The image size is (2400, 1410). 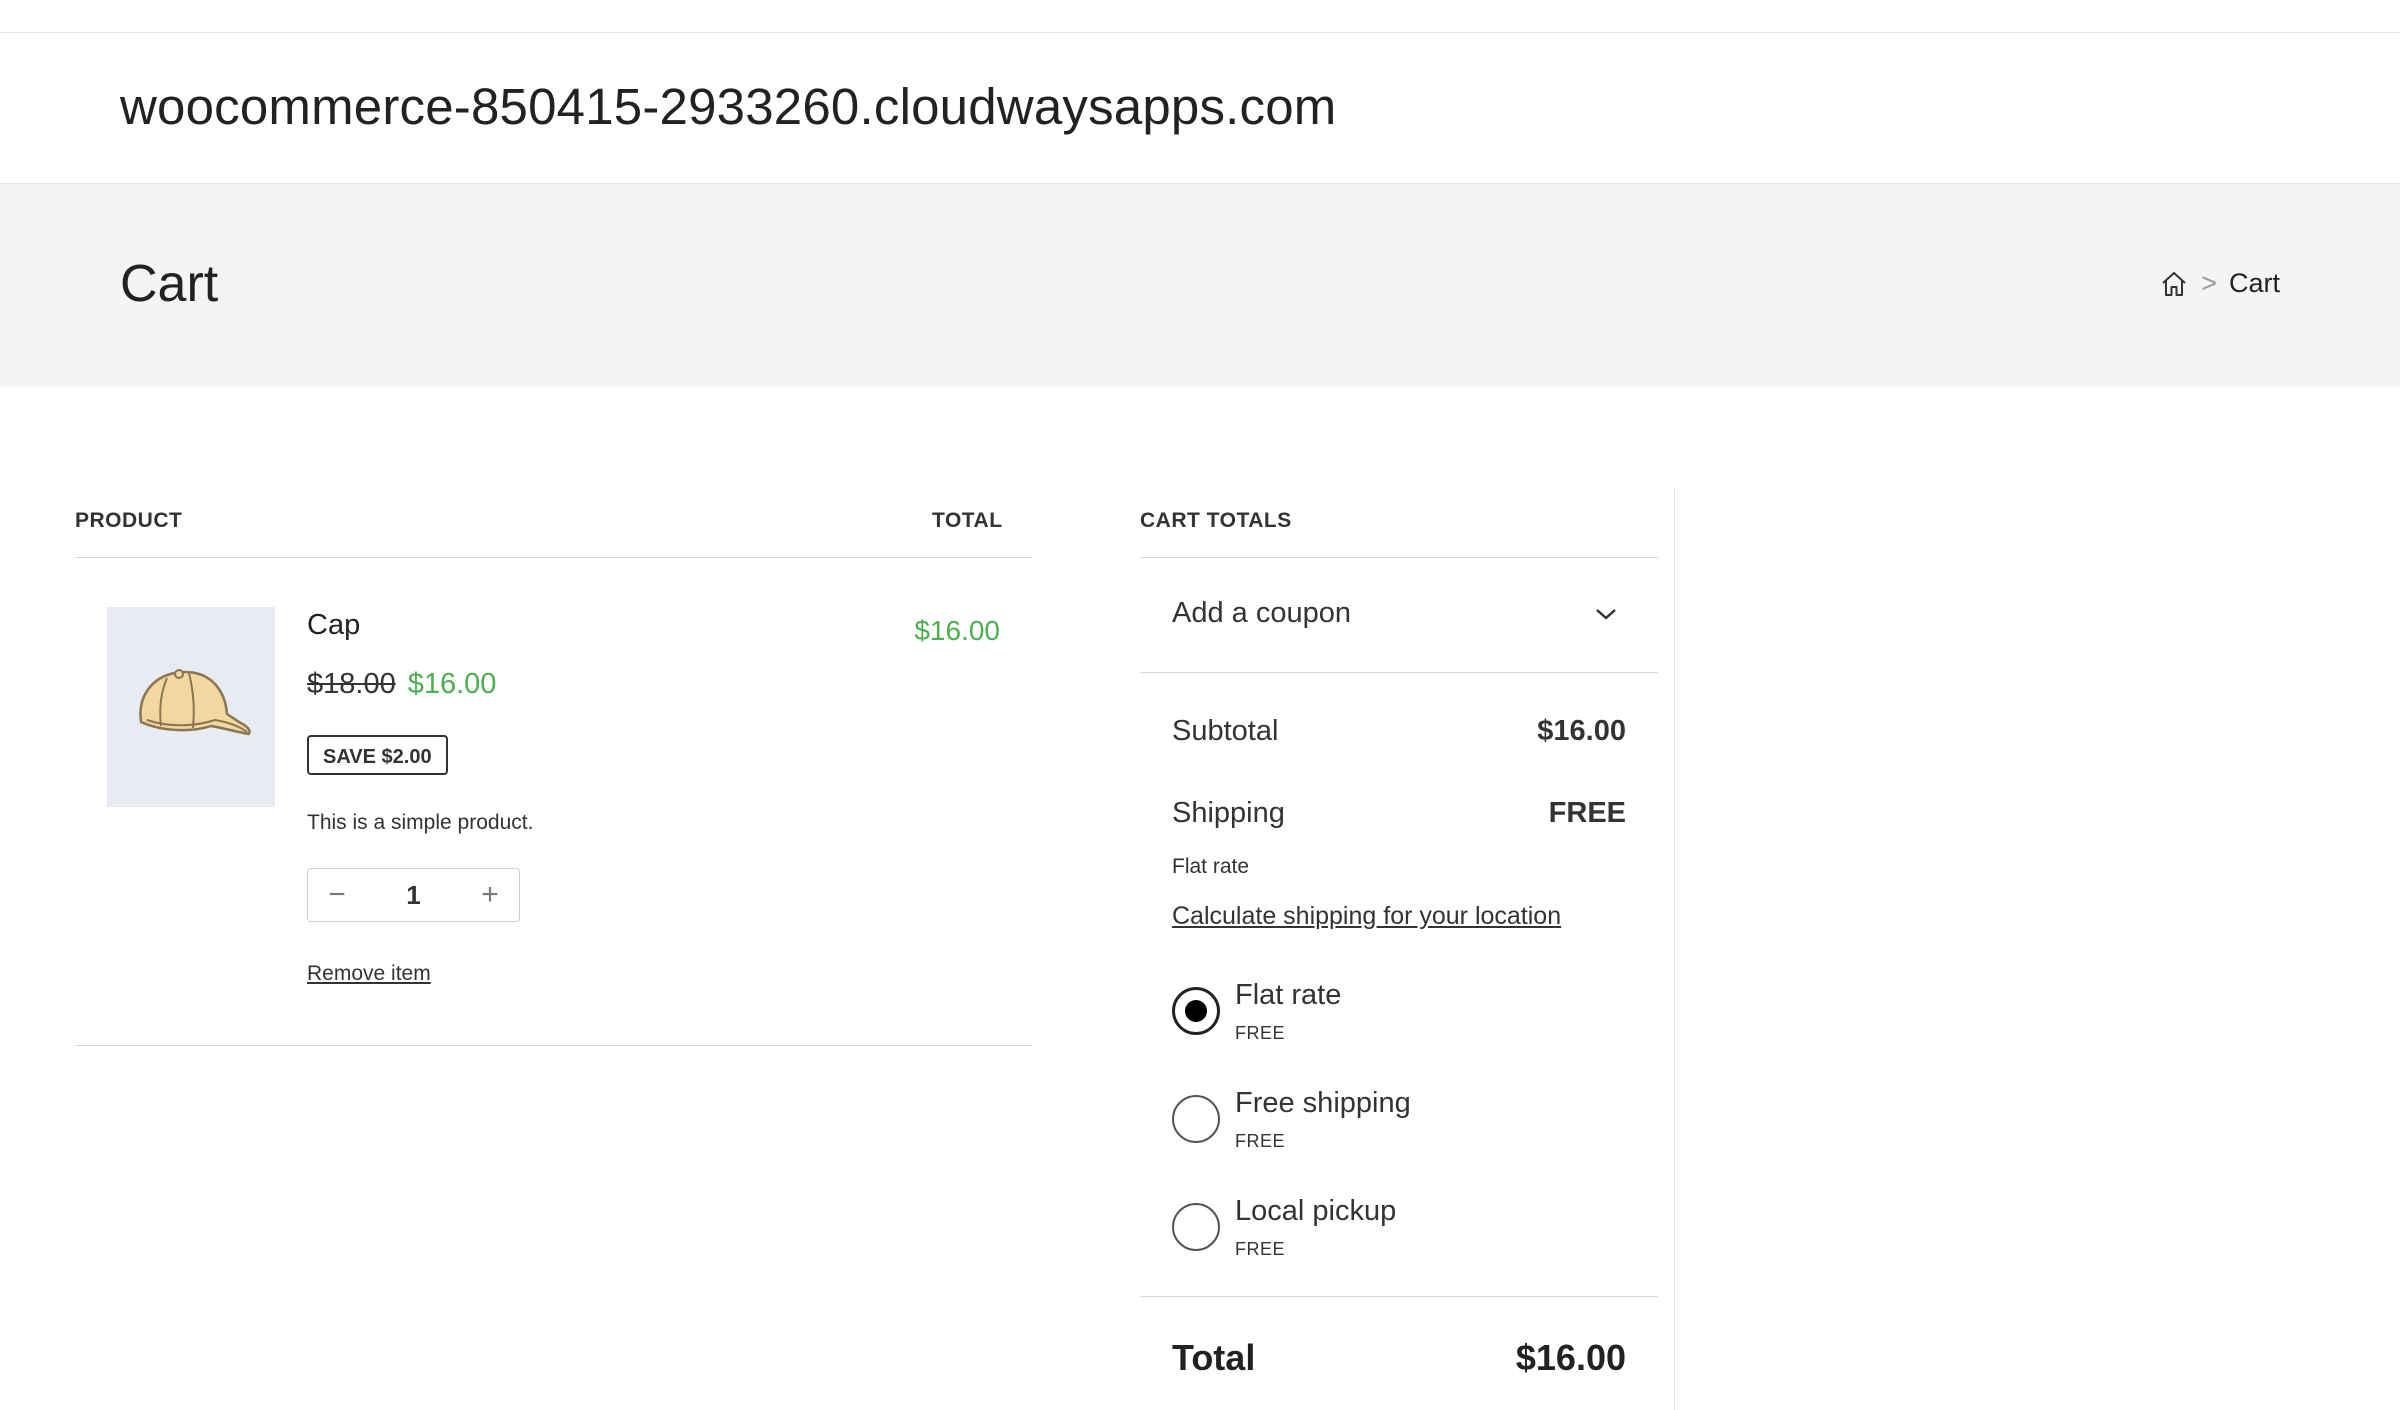 What do you see at coordinates (1214, 1357) in the screenshot?
I see `order-total-label: Total` at bounding box center [1214, 1357].